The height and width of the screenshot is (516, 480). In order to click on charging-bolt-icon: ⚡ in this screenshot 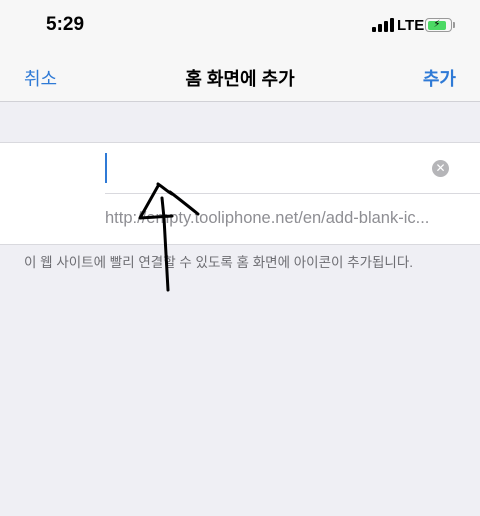, I will do `click(437, 24)`.